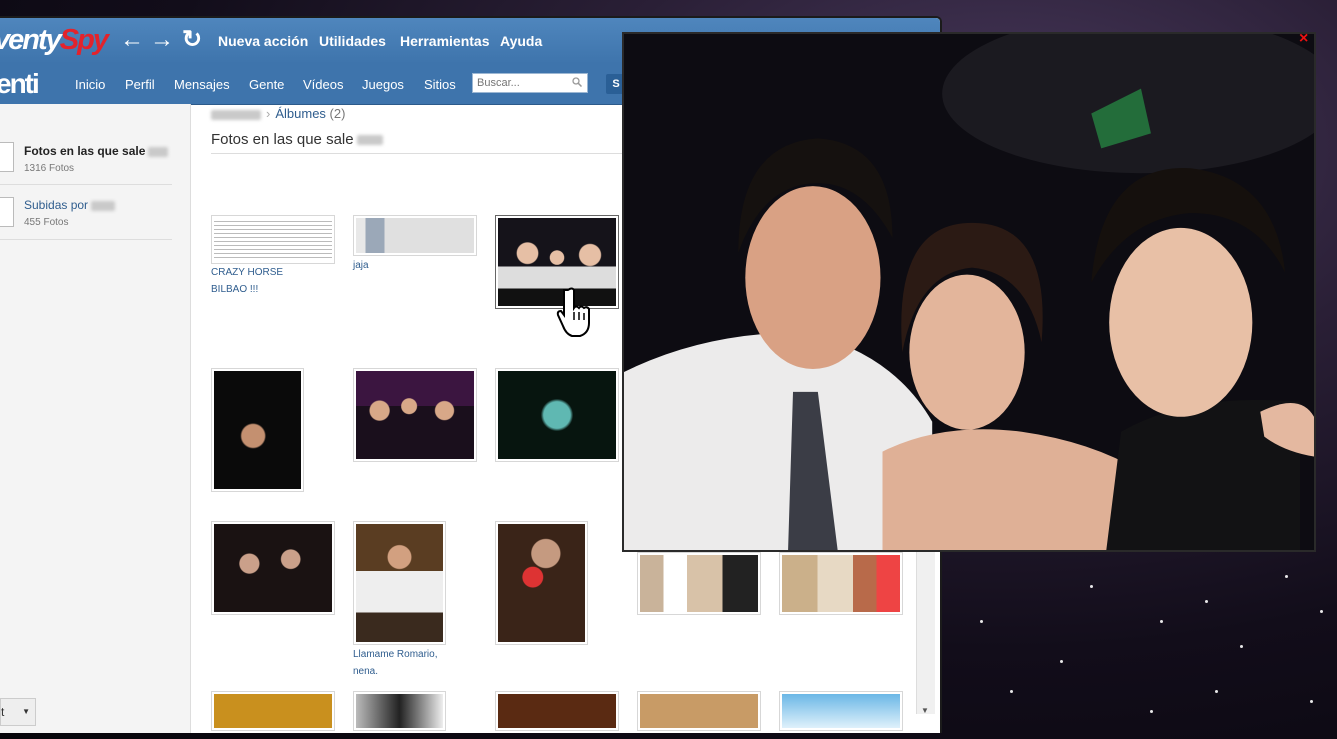 This screenshot has width=1337, height=739. What do you see at coordinates (192, 40) in the screenshot?
I see `reload-icon: ↻` at bounding box center [192, 40].